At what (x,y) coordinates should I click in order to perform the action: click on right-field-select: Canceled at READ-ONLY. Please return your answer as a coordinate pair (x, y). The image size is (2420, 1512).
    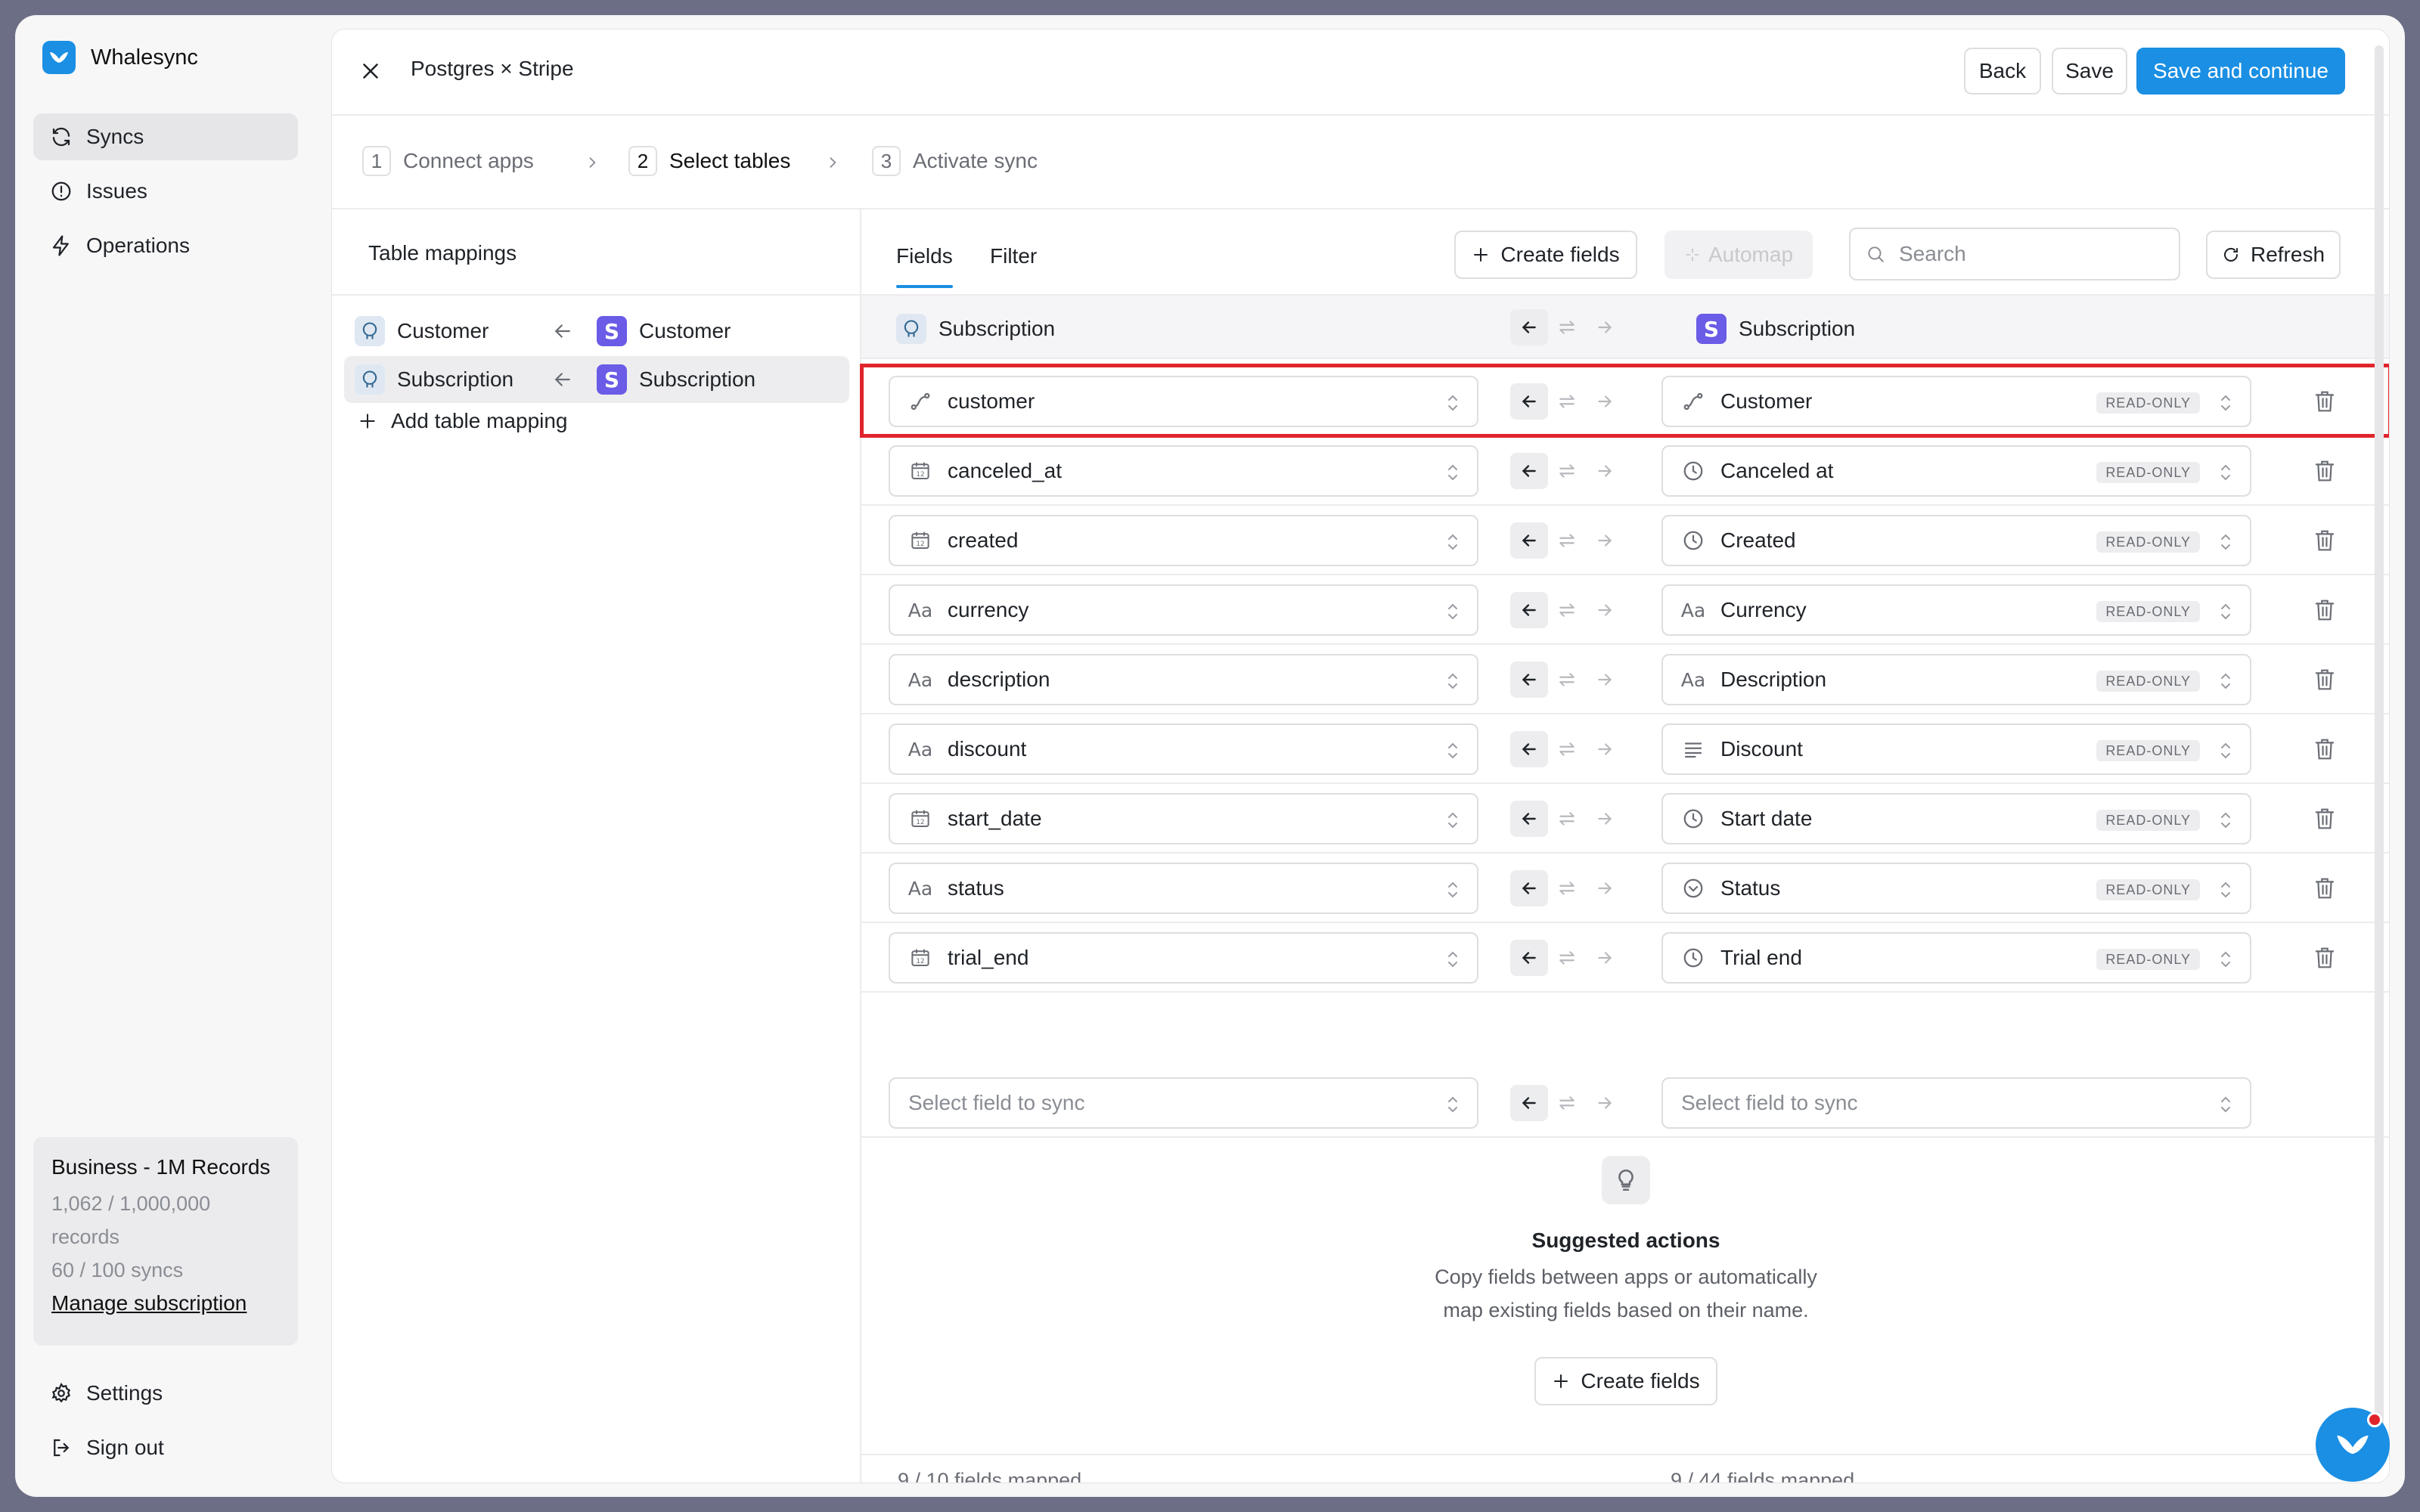
    Looking at the image, I should click on (1956, 471).